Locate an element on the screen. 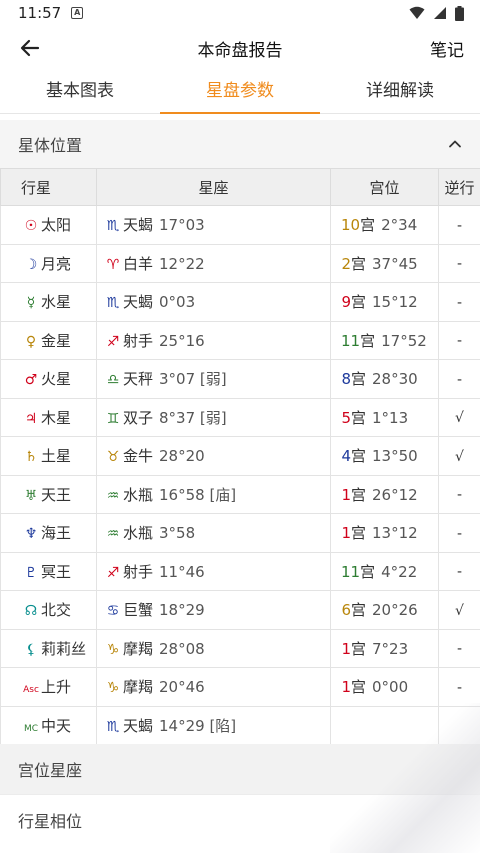  table-row: ♃ 木星 ♊ 双子 8°37 [弱] 5宫 1°13 √ is located at coordinates (240, 417).